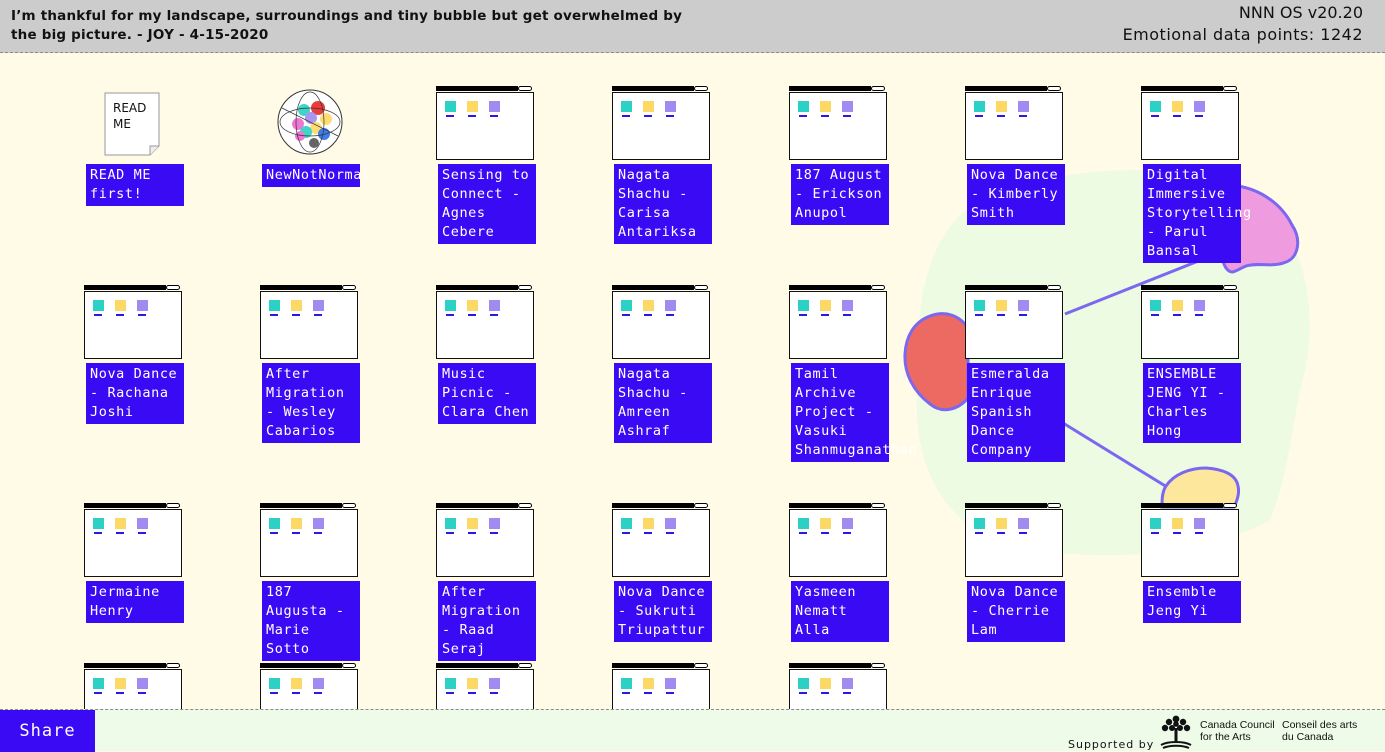 This screenshot has height=752, width=1385. What do you see at coordinates (840, 611) in the screenshot?
I see `icon-label: Yasmeen Nematt Alla` at bounding box center [840, 611].